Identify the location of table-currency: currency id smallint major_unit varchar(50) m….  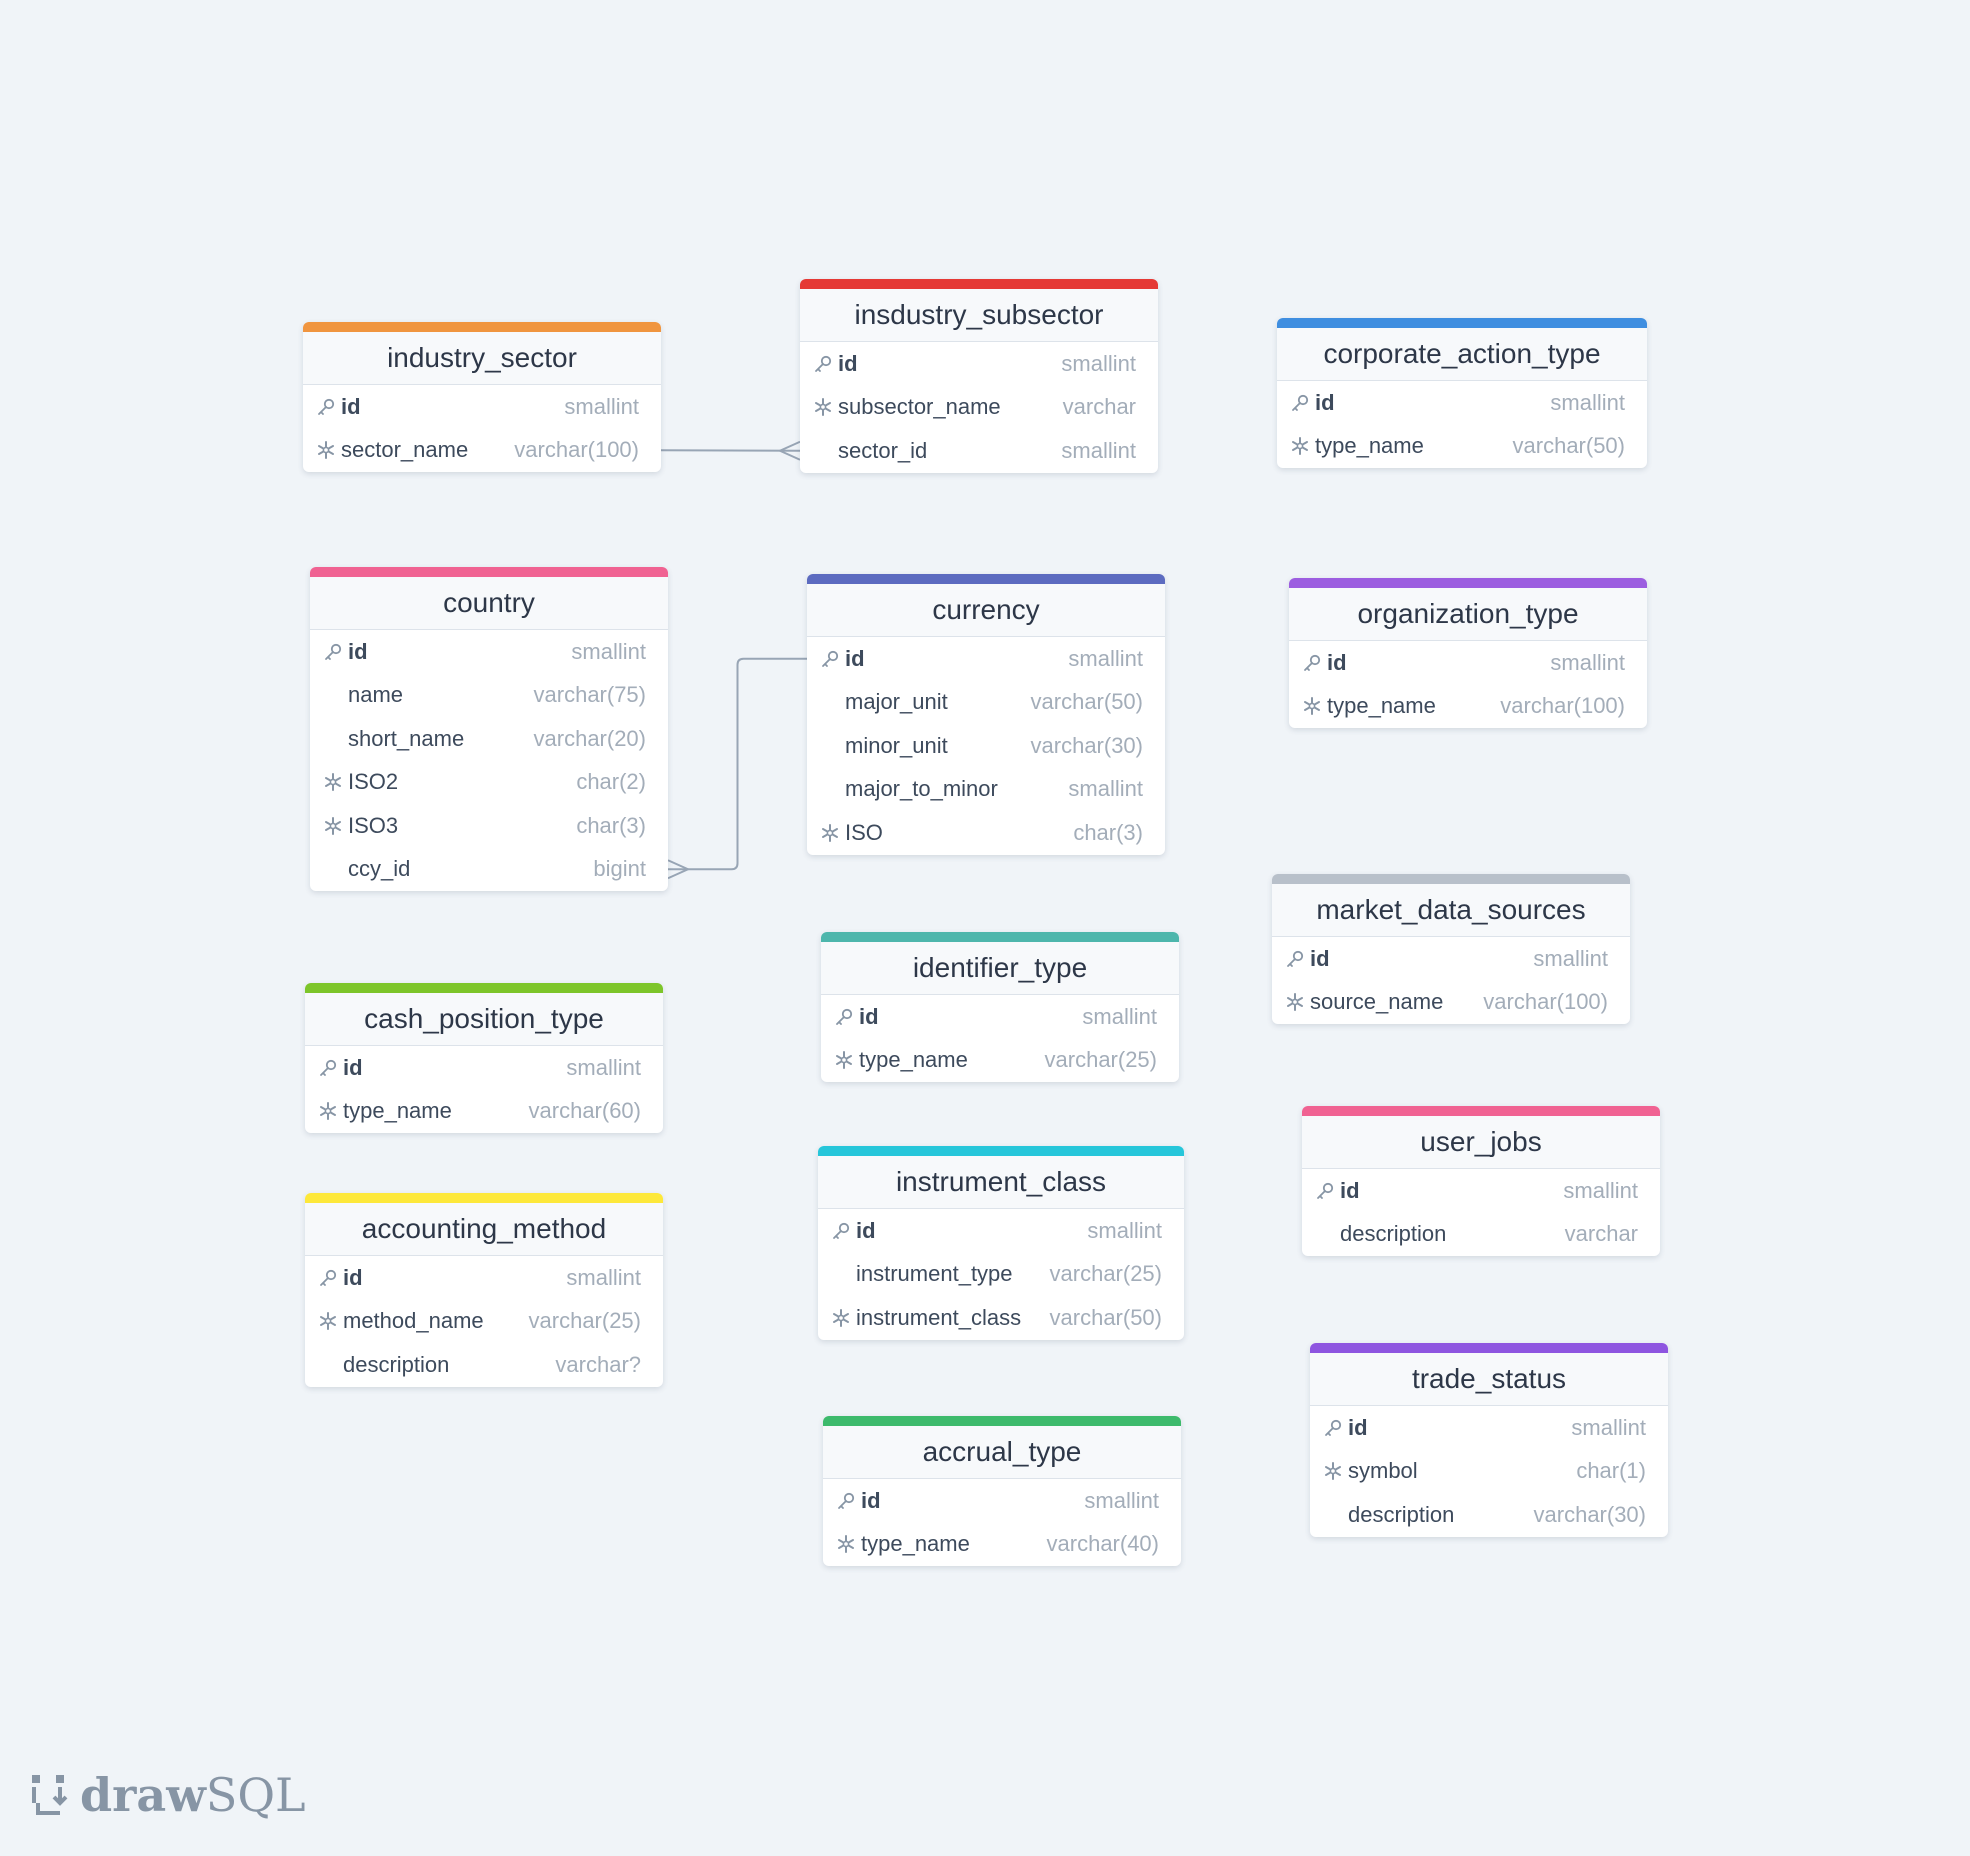
(986, 714).